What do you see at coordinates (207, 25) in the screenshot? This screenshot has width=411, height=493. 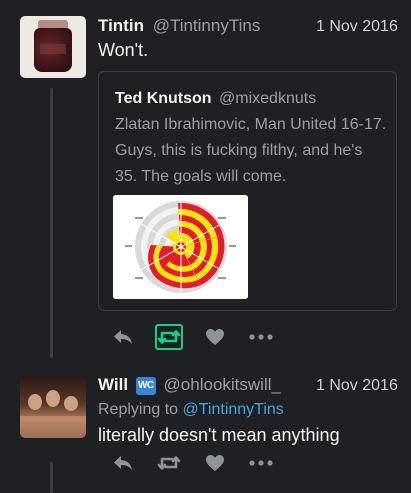 I see `user-handle: @TintinnyTins` at bounding box center [207, 25].